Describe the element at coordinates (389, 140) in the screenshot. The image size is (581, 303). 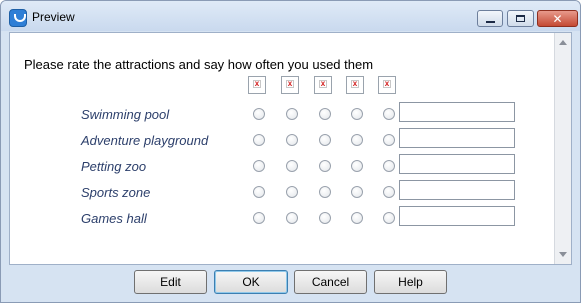
I see `rating-radio-r2-c5` at that location.